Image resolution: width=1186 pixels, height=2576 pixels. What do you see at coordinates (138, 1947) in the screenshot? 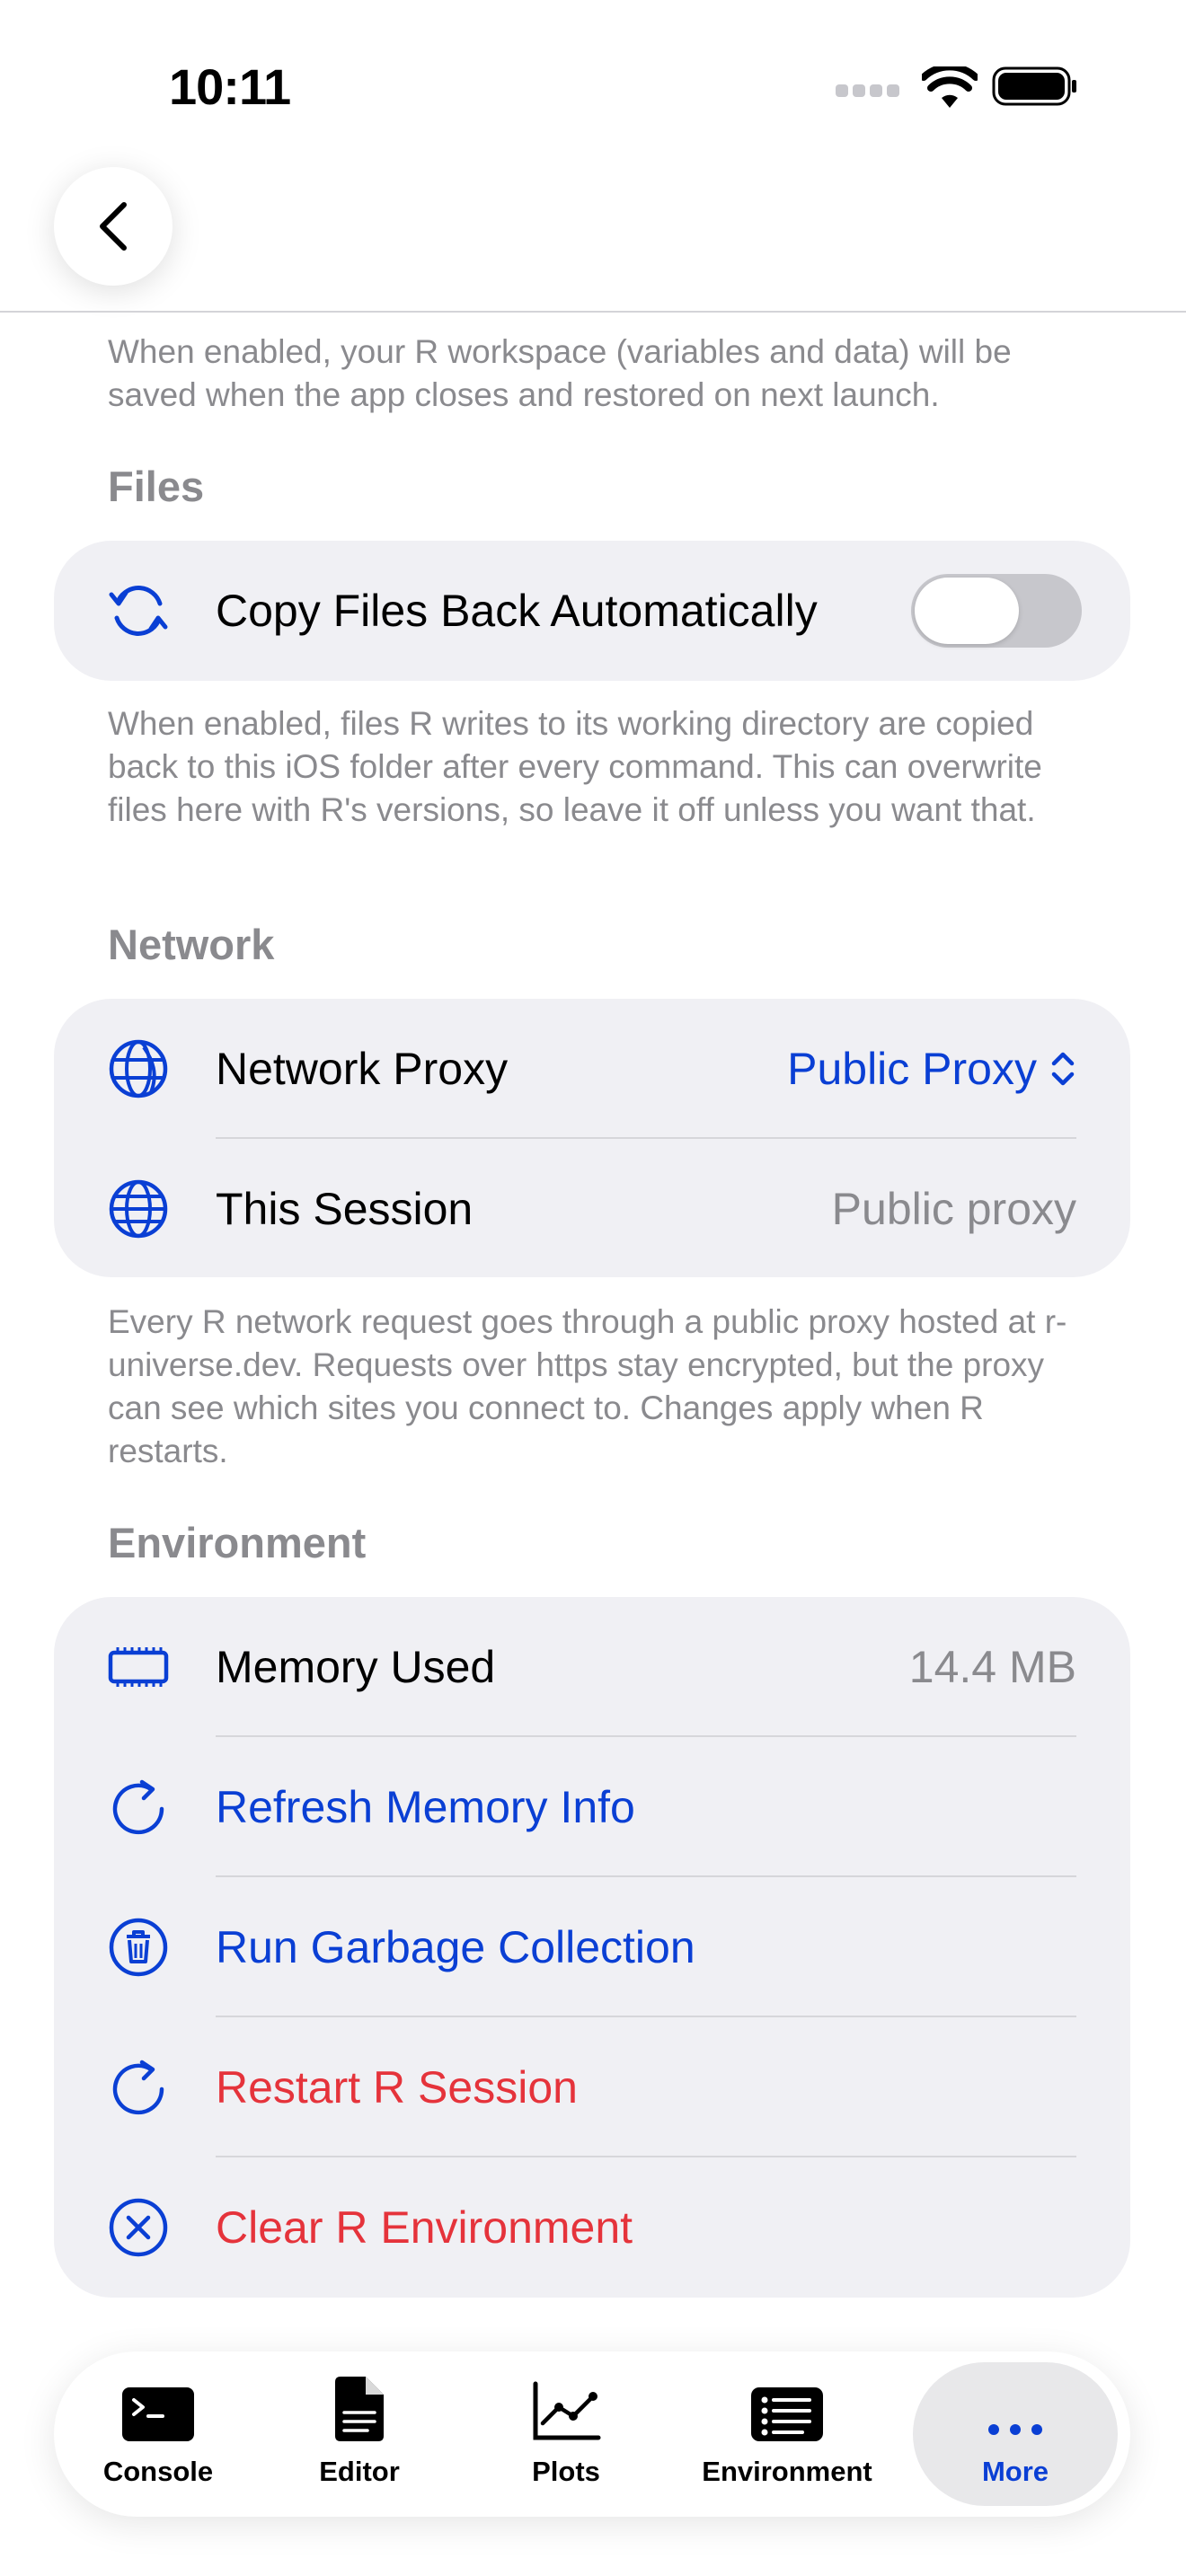
I see `trash-circle-icon` at bounding box center [138, 1947].